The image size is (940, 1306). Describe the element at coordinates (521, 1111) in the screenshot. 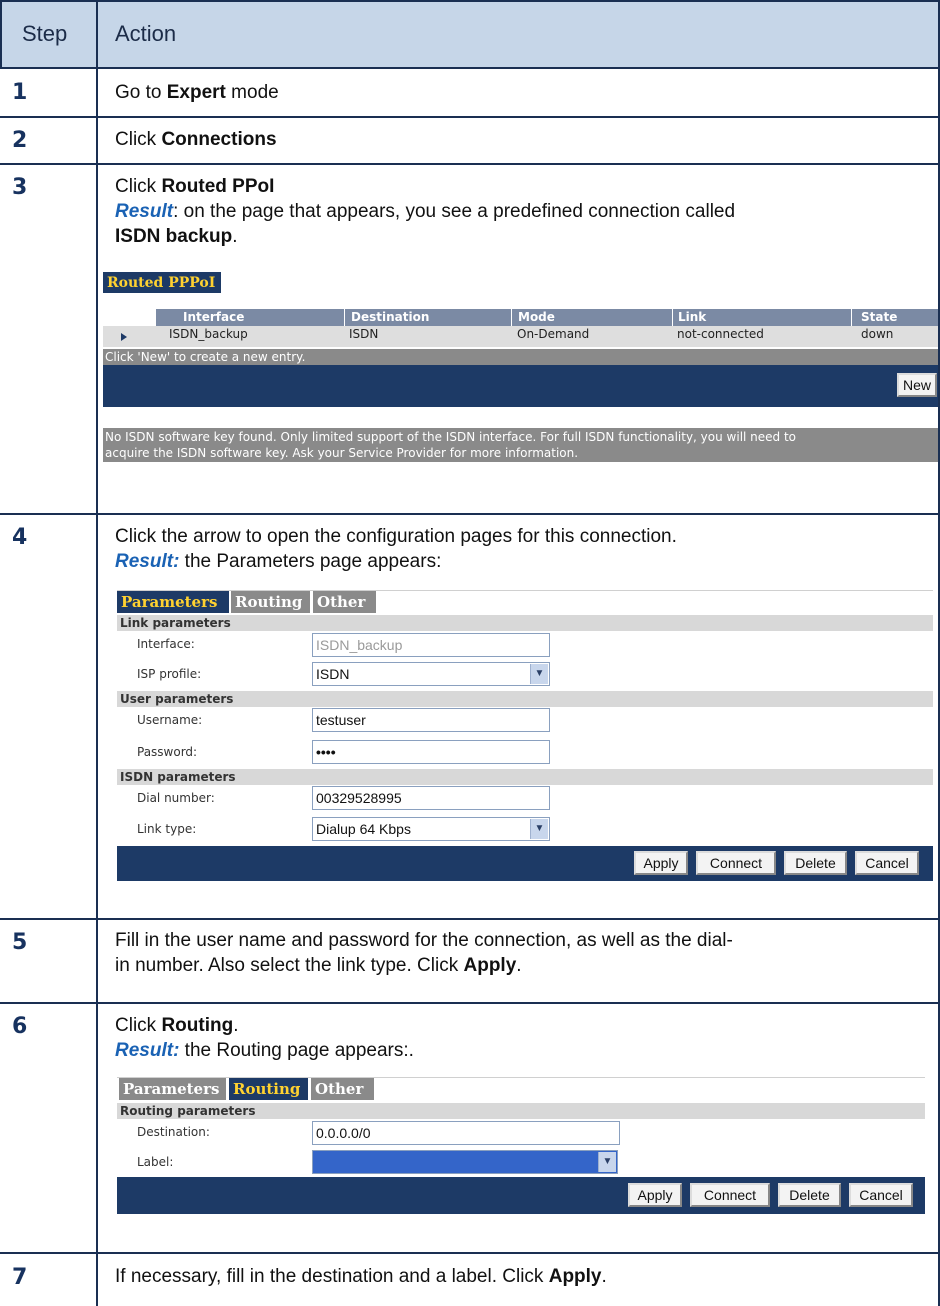

I see `routing-parameters-section: Routing parameters` at that location.